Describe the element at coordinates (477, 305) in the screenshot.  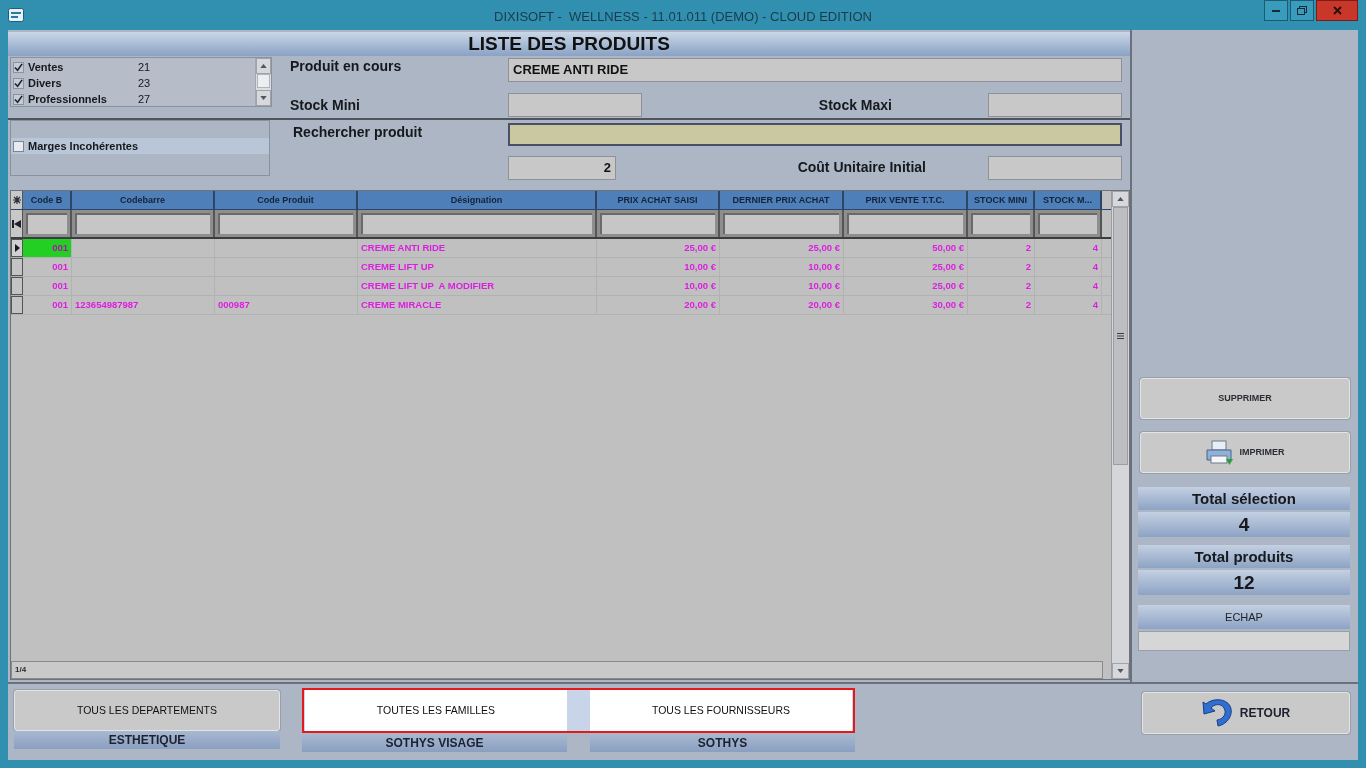
I see `table-cell: CREME MIRACLE` at that location.